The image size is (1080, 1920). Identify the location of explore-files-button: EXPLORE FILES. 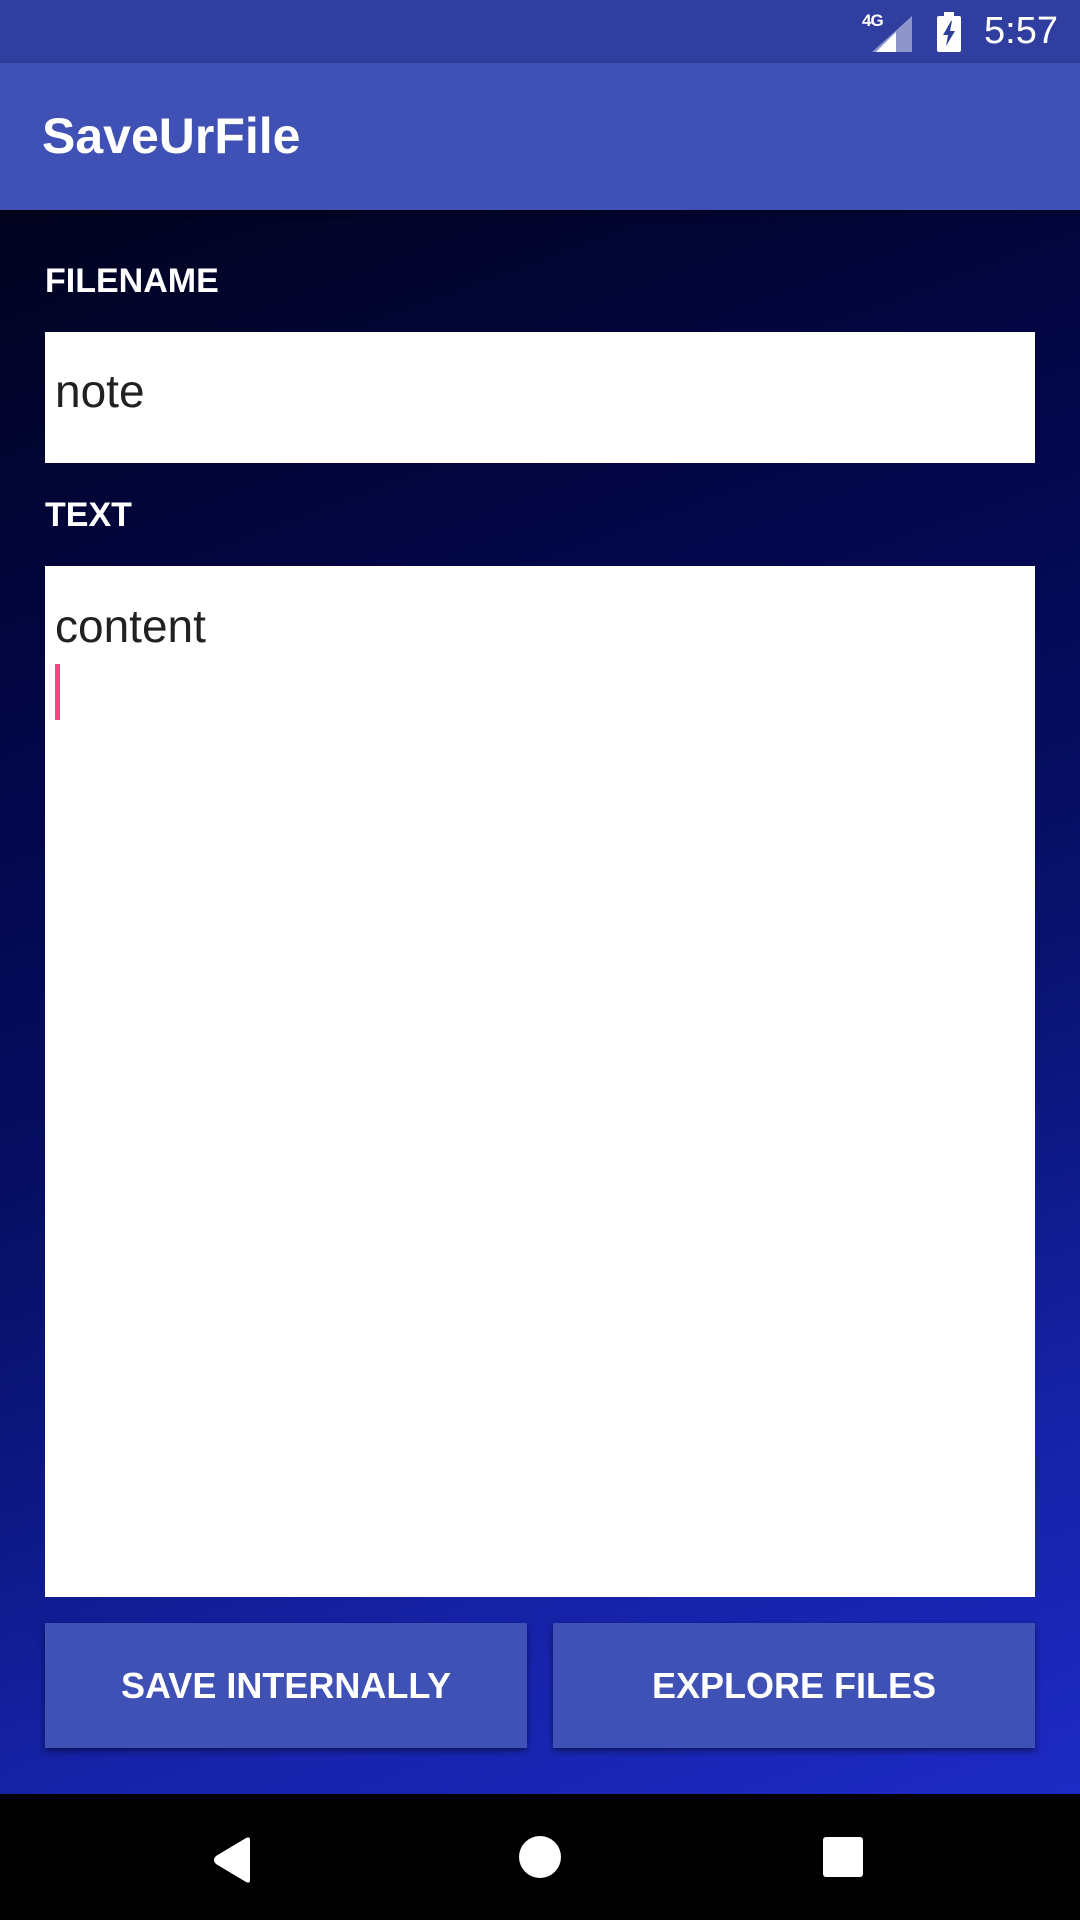
(794, 1685).